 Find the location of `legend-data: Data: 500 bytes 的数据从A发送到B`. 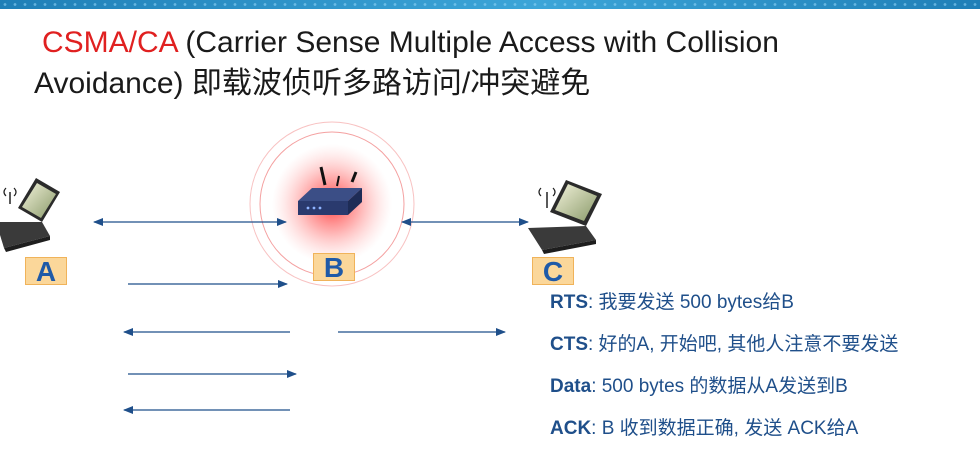

legend-data: Data: 500 bytes 的数据从A发送到B is located at coordinates (762, 393).